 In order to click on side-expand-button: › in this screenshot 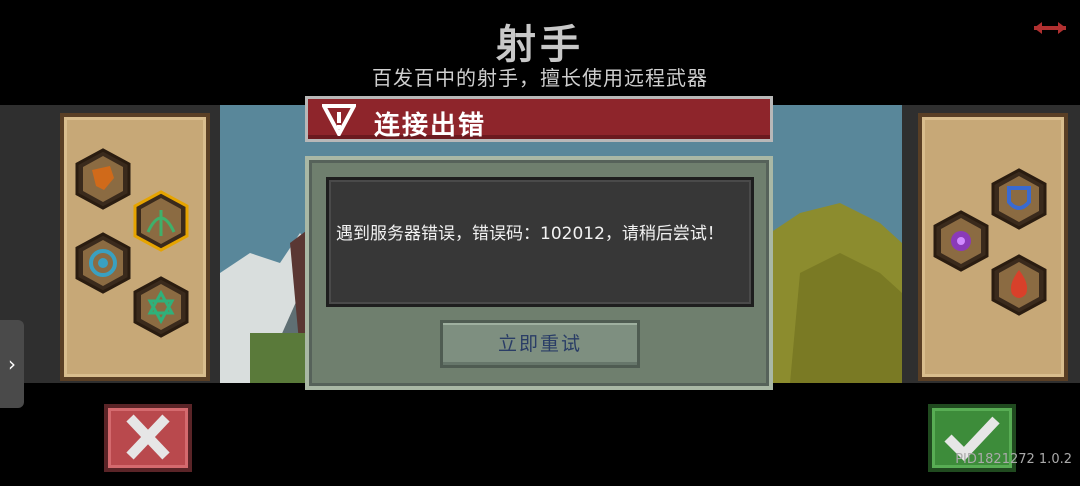, I will do `click(12, 364)`.